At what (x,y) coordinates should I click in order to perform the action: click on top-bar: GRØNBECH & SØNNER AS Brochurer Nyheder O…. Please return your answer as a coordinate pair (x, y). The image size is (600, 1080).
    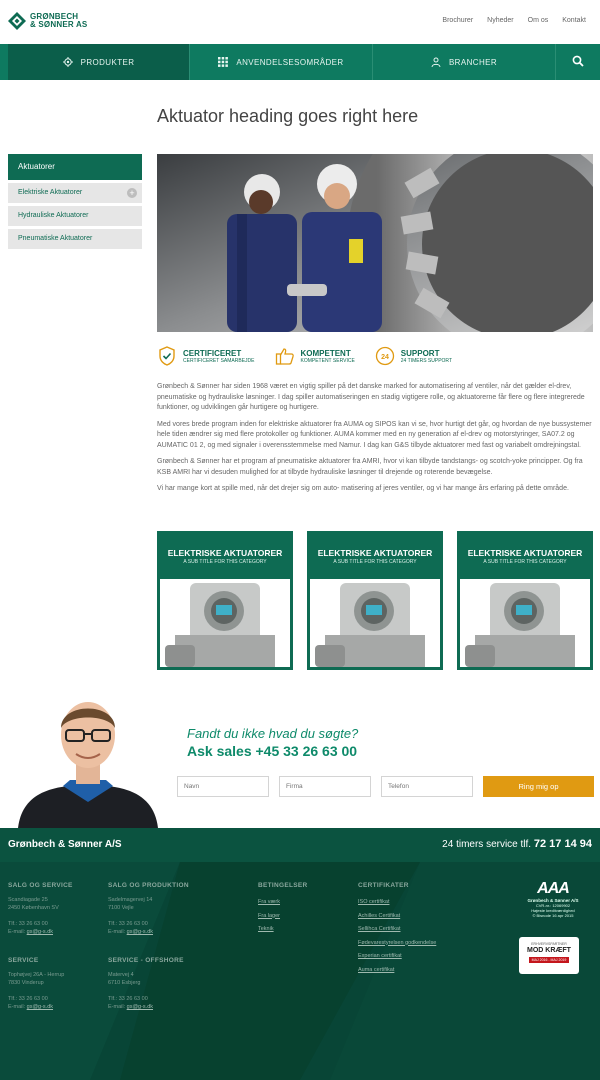
    Looking at the image, I should click on (300, 22).